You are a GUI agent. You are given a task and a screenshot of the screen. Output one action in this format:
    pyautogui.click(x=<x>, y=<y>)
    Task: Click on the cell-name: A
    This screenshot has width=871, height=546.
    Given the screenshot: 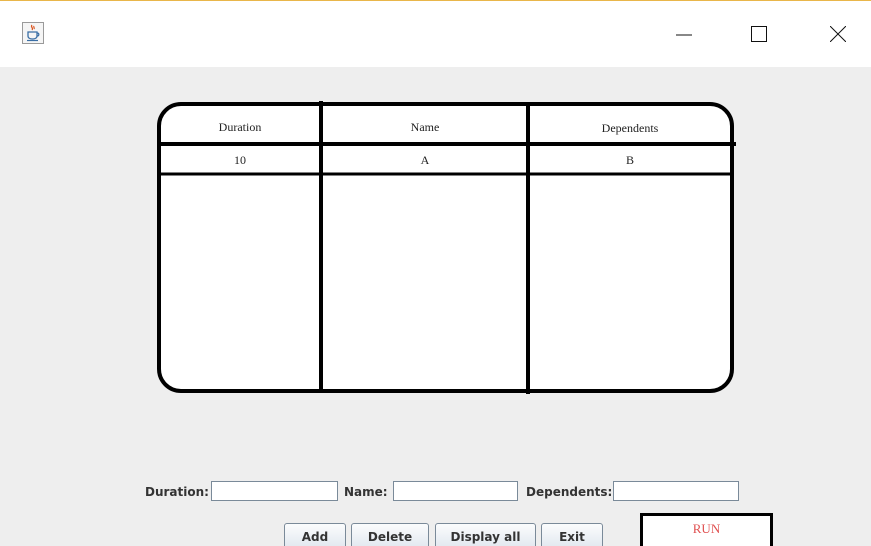 What is the action you would take?
    pyautogui.click(x=425, y=160)
    